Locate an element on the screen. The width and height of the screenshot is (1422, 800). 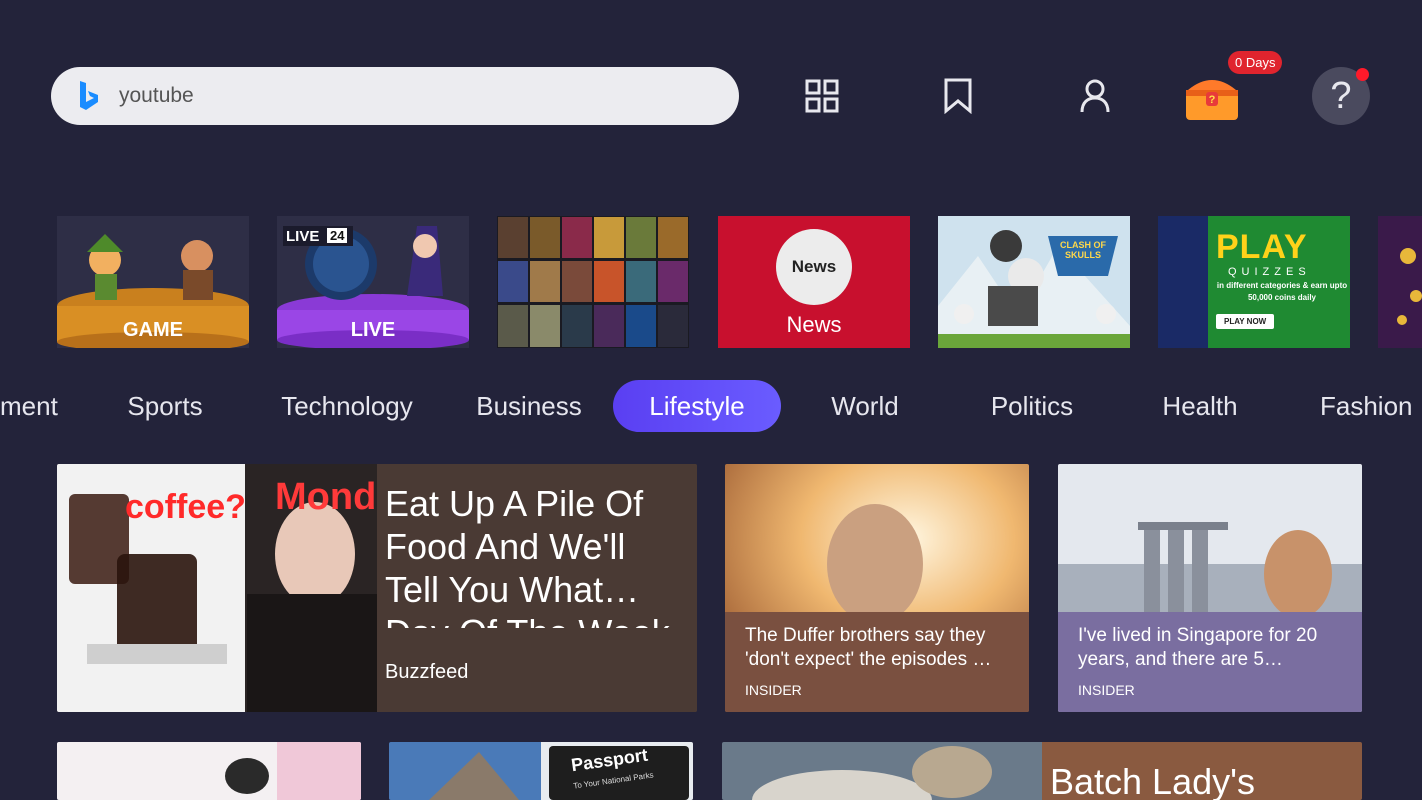
news-logo-text: News is located at coordinates (814, 266).